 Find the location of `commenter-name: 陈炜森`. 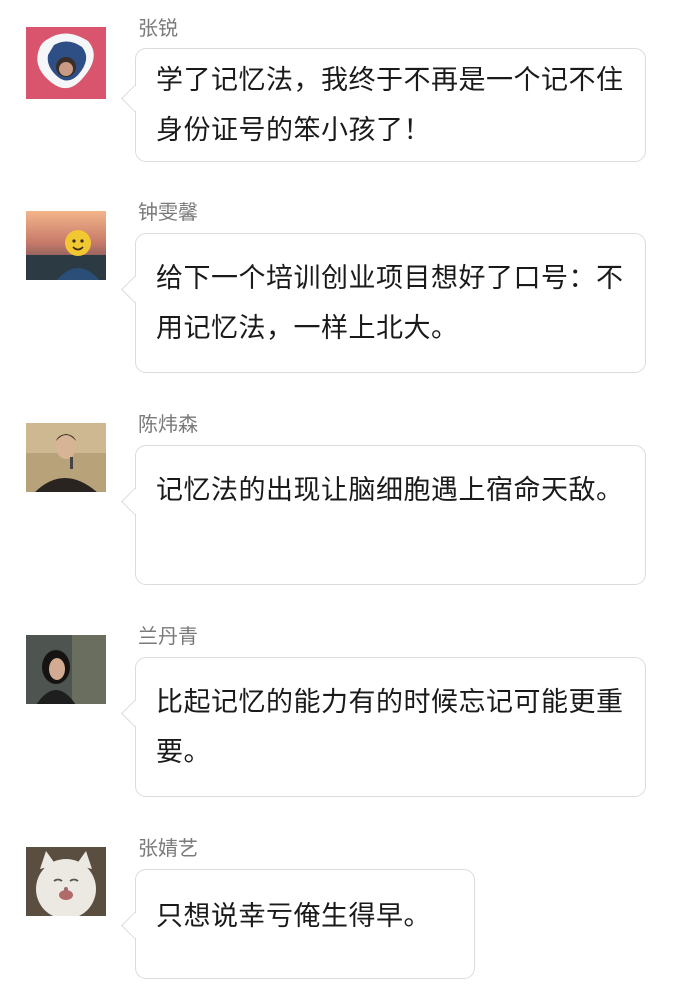

commenter-name: 陈炜森 is located at coordinates (168, 424).